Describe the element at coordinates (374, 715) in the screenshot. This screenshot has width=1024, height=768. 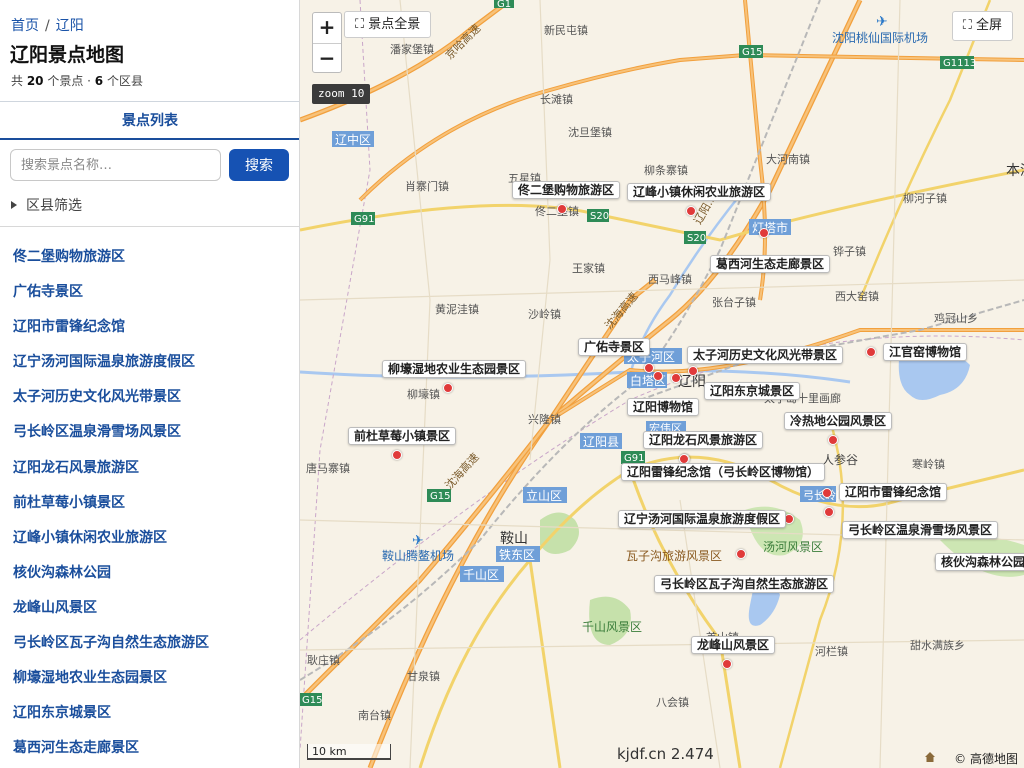
I see `place-label: 南台镇` at that location.